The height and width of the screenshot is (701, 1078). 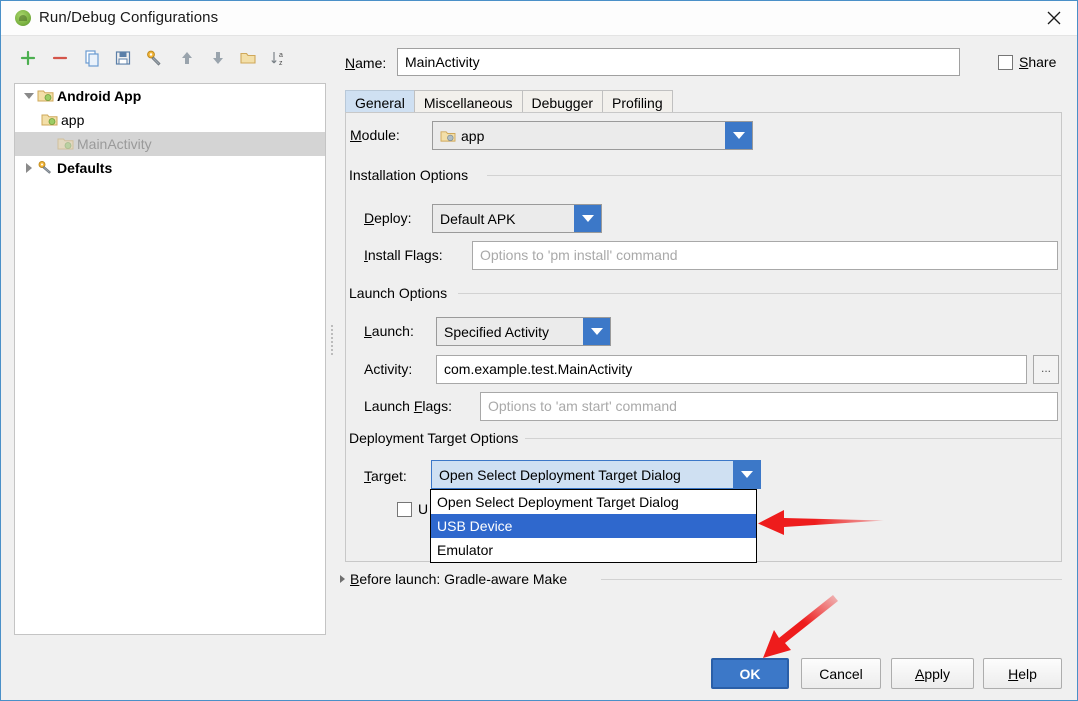 What do you see at coordinates (459, 579) in the screenshot?
I see `before-launch-label: Before launch: Gradle-aware Make` at bounding box center [459, 579].